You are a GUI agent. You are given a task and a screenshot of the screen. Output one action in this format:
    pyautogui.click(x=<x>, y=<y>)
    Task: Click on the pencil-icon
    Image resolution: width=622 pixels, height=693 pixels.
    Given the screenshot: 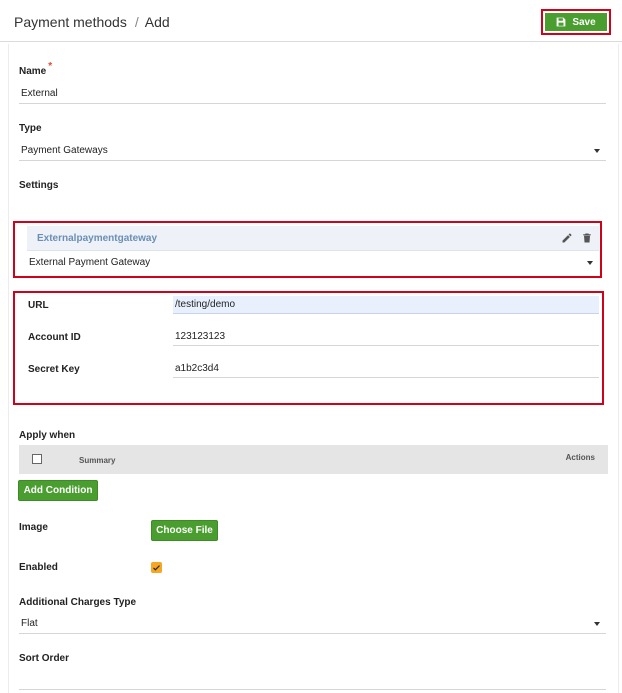 What is the action you would take?
    pyautogui.click(x=567, y=238)
    